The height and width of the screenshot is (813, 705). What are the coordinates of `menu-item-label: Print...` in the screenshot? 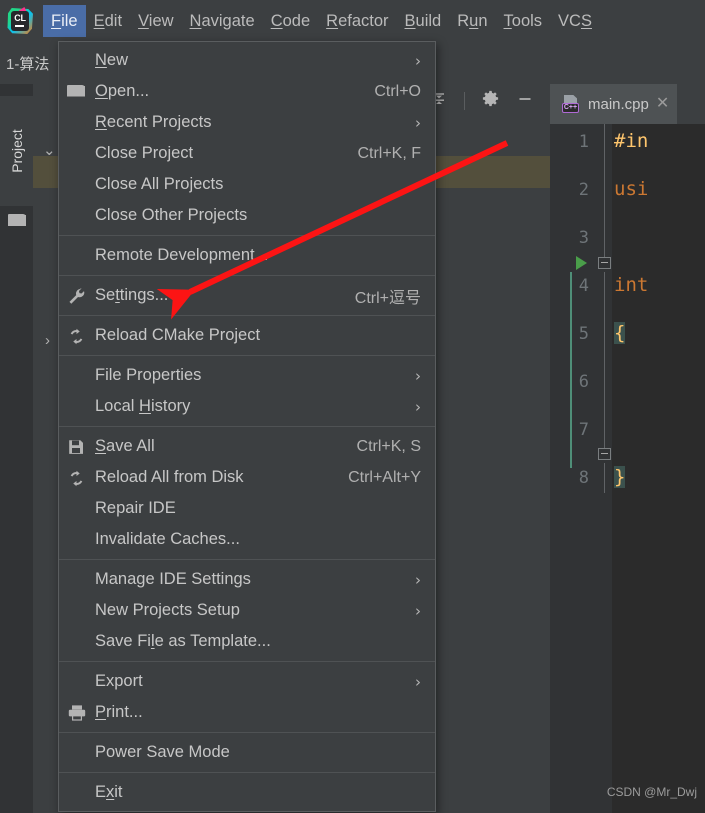 It's located at (119, 712).